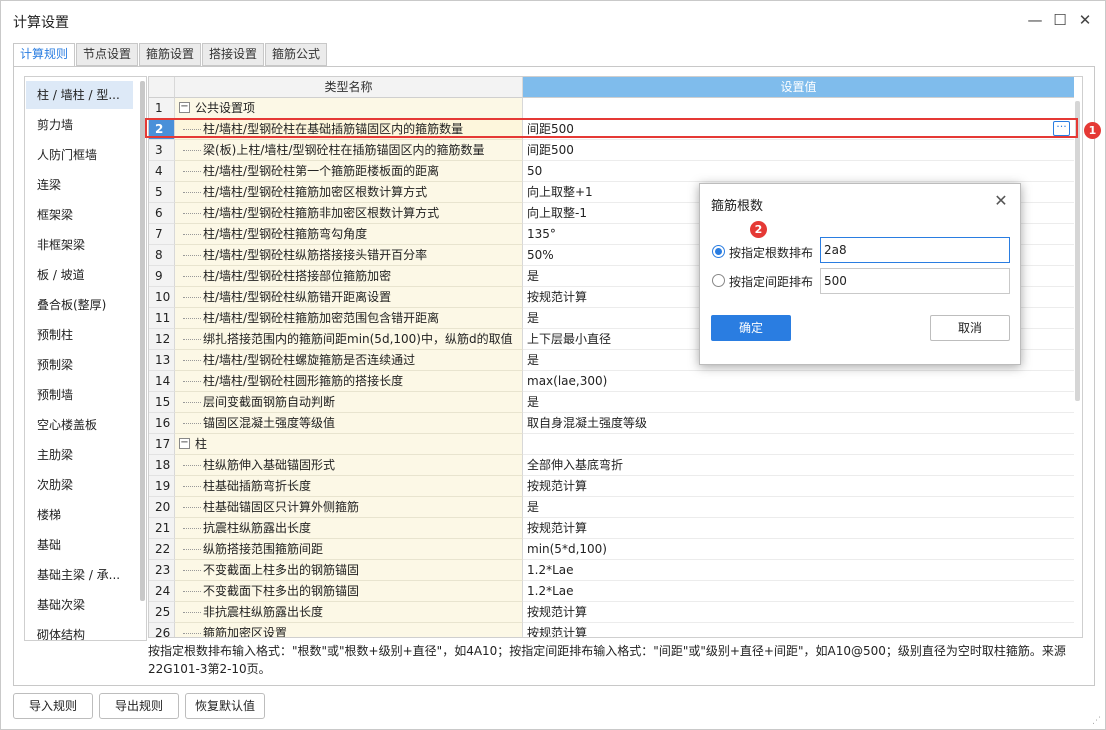 This screenshot has height=730, width=1106. I want to click on import-rules-button: 导入规则, so click(53, 706).